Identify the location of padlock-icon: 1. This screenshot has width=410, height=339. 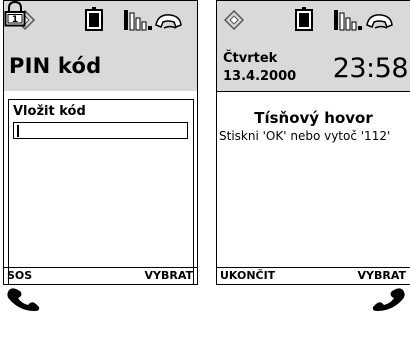
(15, 14).